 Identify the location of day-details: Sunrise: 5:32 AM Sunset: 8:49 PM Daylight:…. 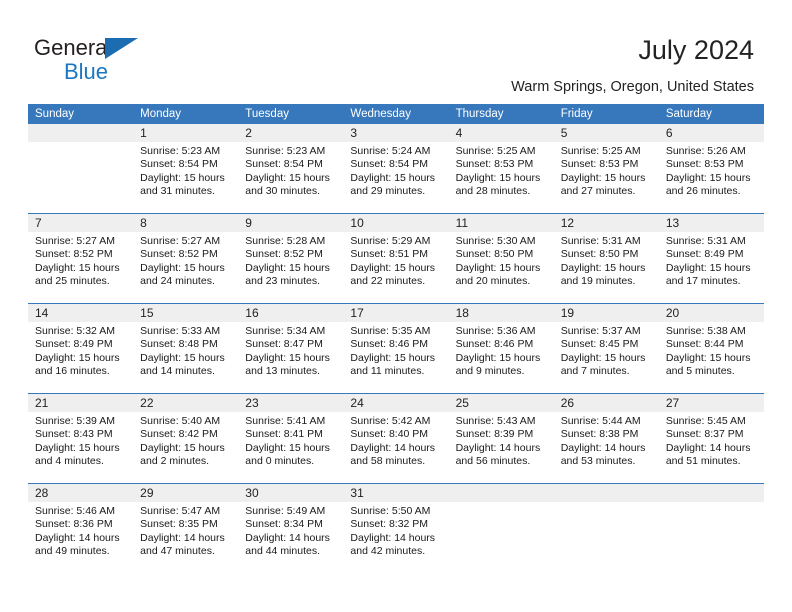
(80, 350).